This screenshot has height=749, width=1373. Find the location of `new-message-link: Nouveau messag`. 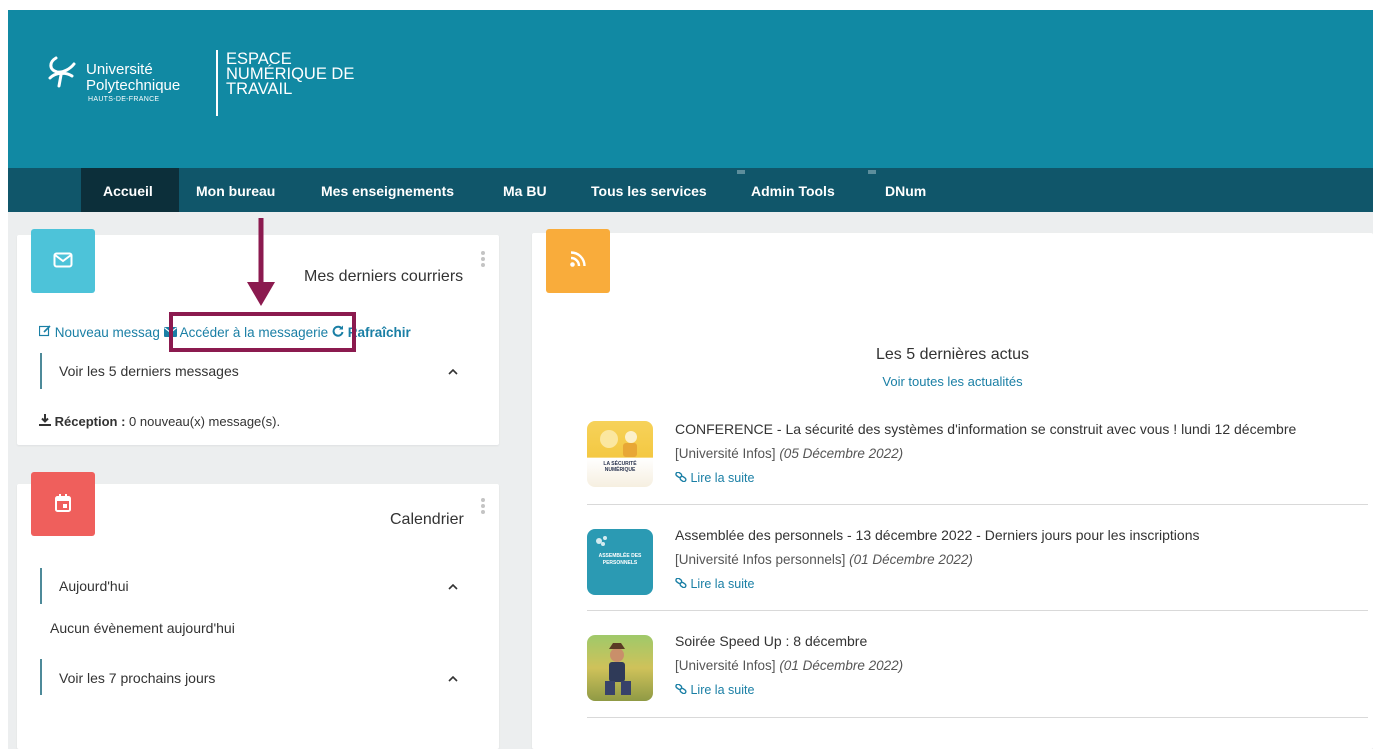

new-message-link: Nouveau messag is located at coordinates (101, 332).